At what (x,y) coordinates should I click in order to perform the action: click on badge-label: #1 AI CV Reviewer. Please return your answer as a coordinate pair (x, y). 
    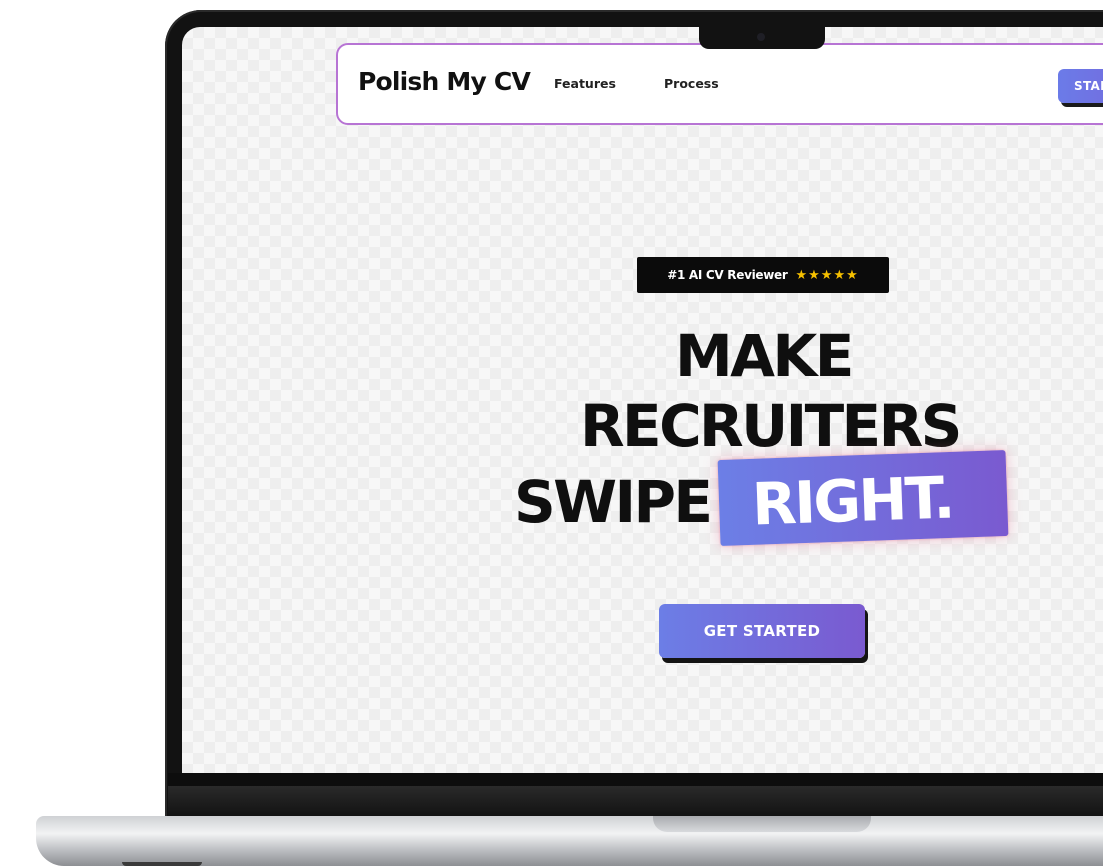
    Looking at the image, I should click on (727, 275).